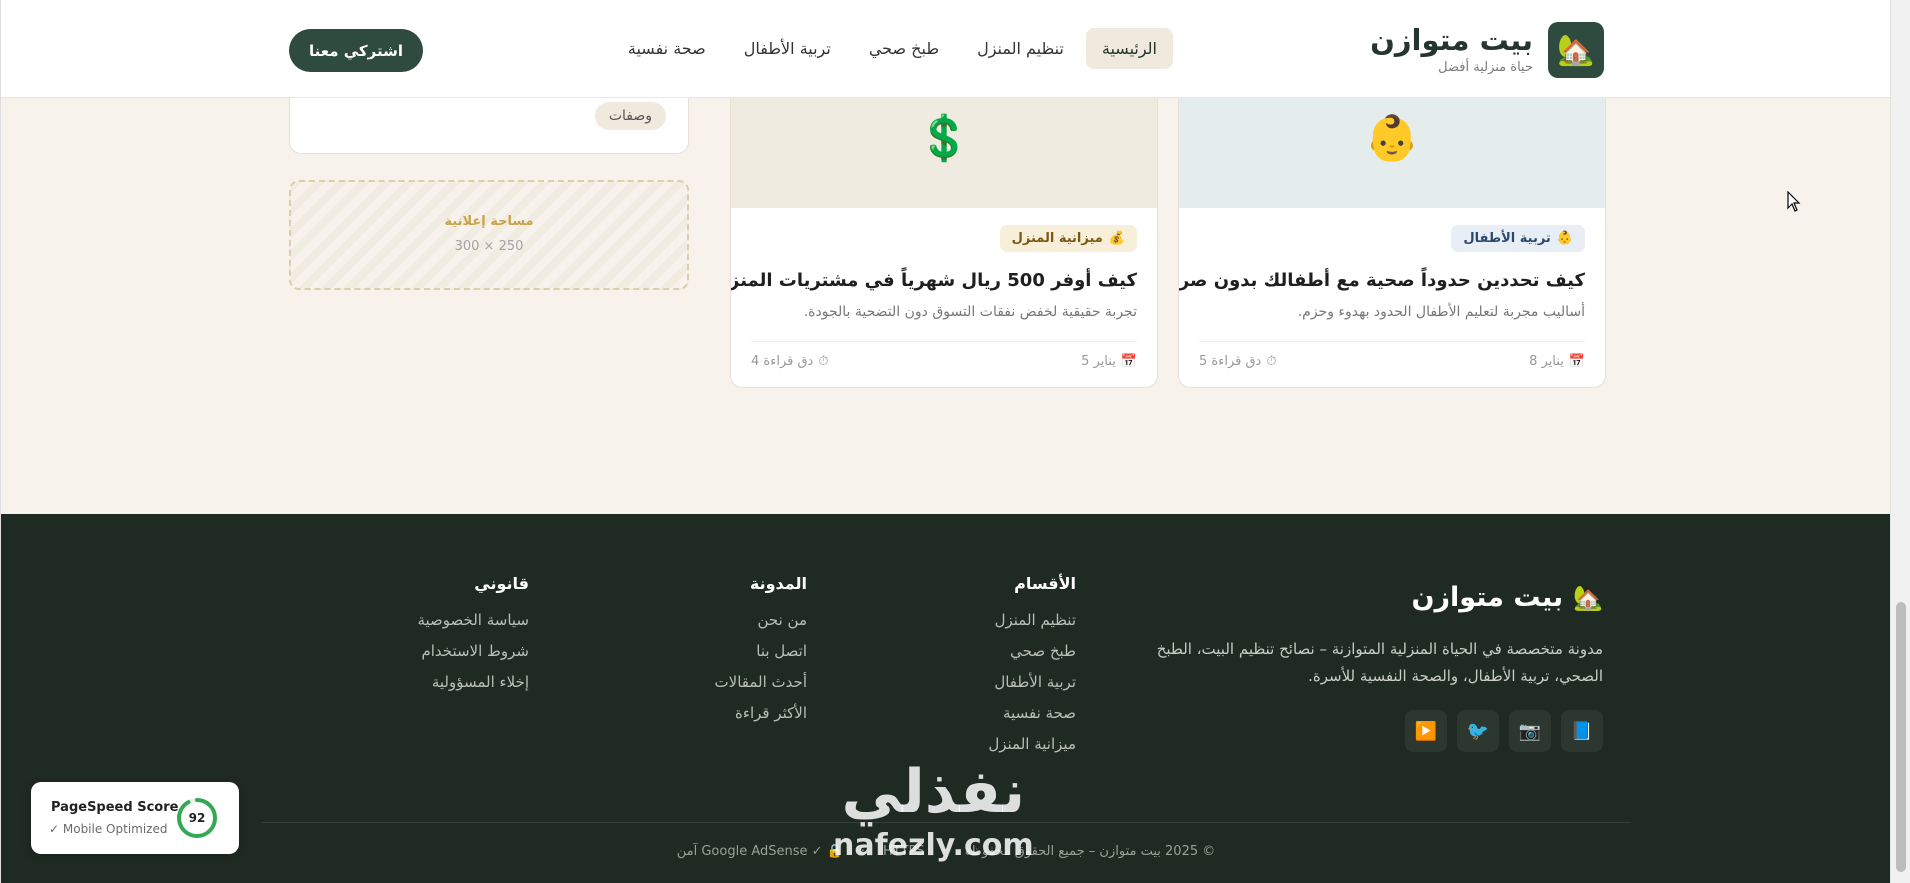  I want to click on ad-size: 300 × 250, so click(489, 246).